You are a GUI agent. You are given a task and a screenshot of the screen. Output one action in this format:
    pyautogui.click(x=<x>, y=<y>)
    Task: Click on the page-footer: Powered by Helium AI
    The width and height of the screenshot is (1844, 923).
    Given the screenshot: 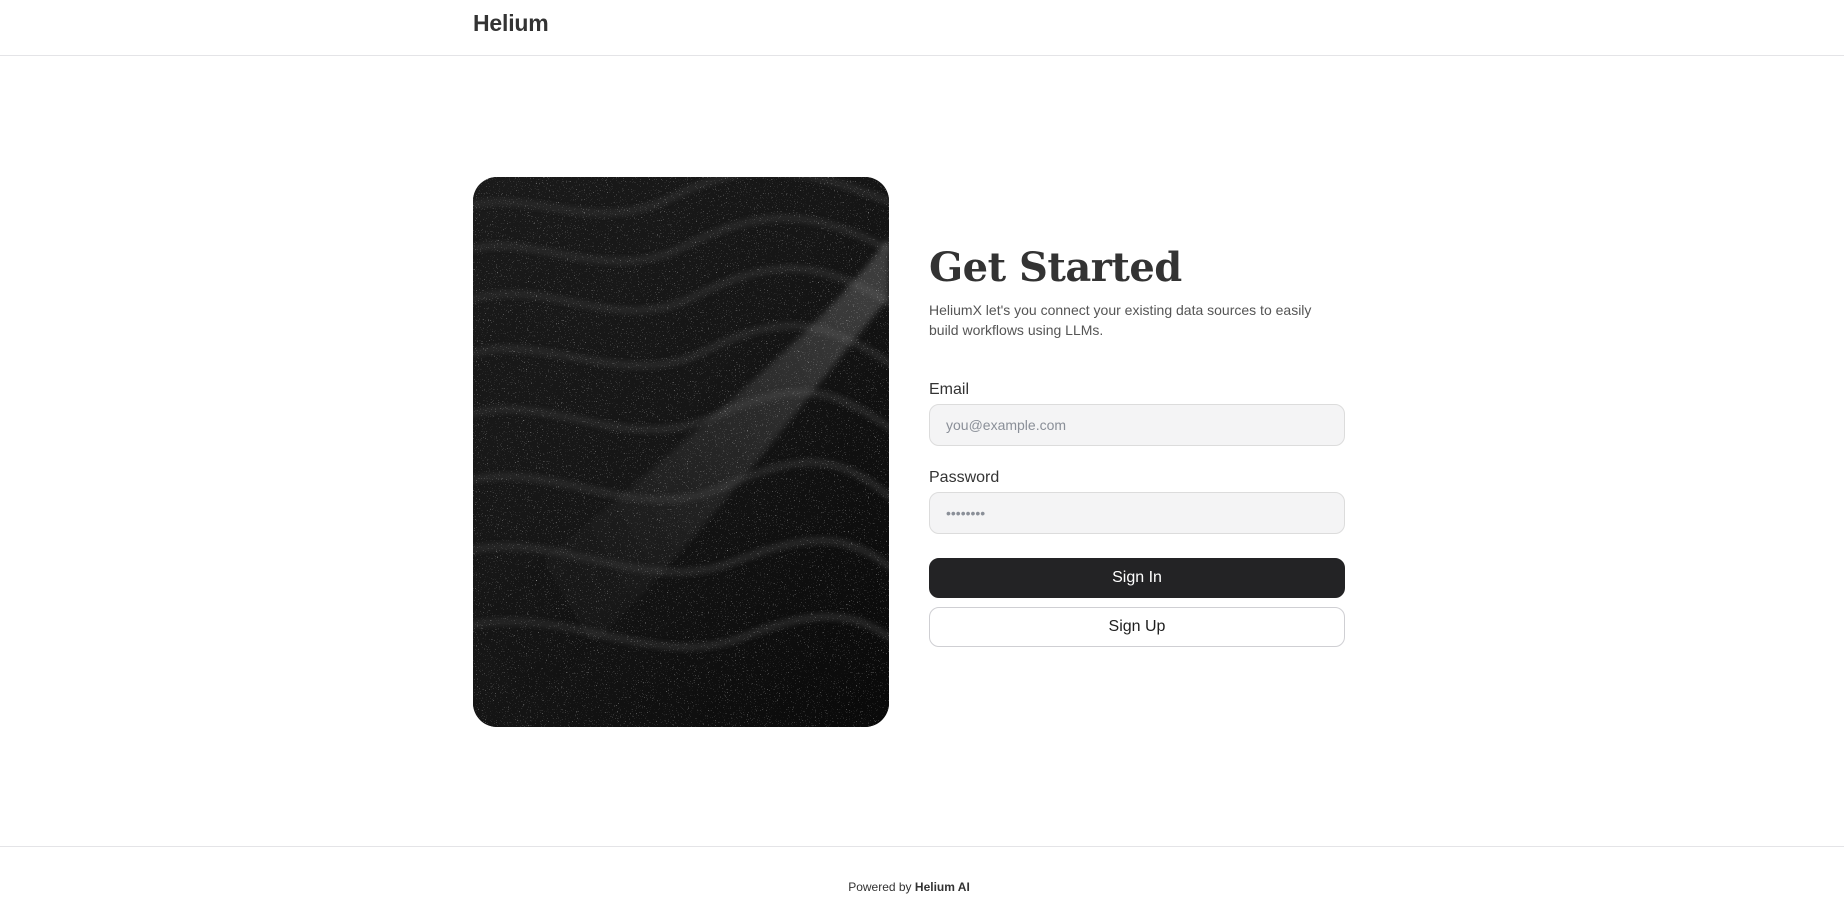 What is the action you would take?
    pyautogui.click(x=922, y=884)
    